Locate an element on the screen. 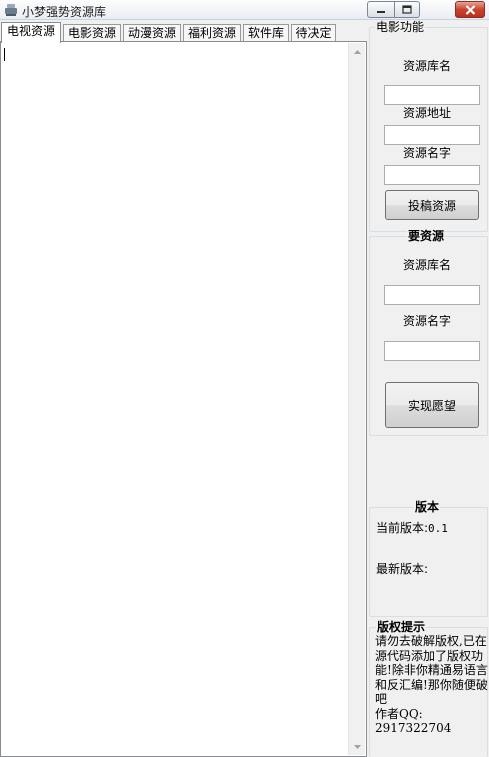 Image resolution: width=489 pixels, height=757 pixels. resource-address-input is located at coordinates (432, 135).